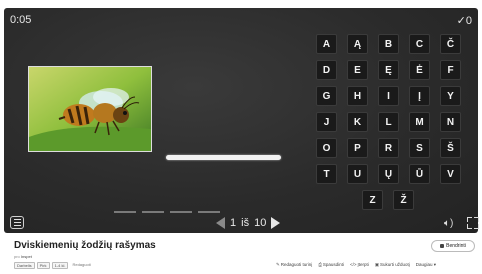  I want to click on action-label: Redaguoti turinį, so click(296, 264).